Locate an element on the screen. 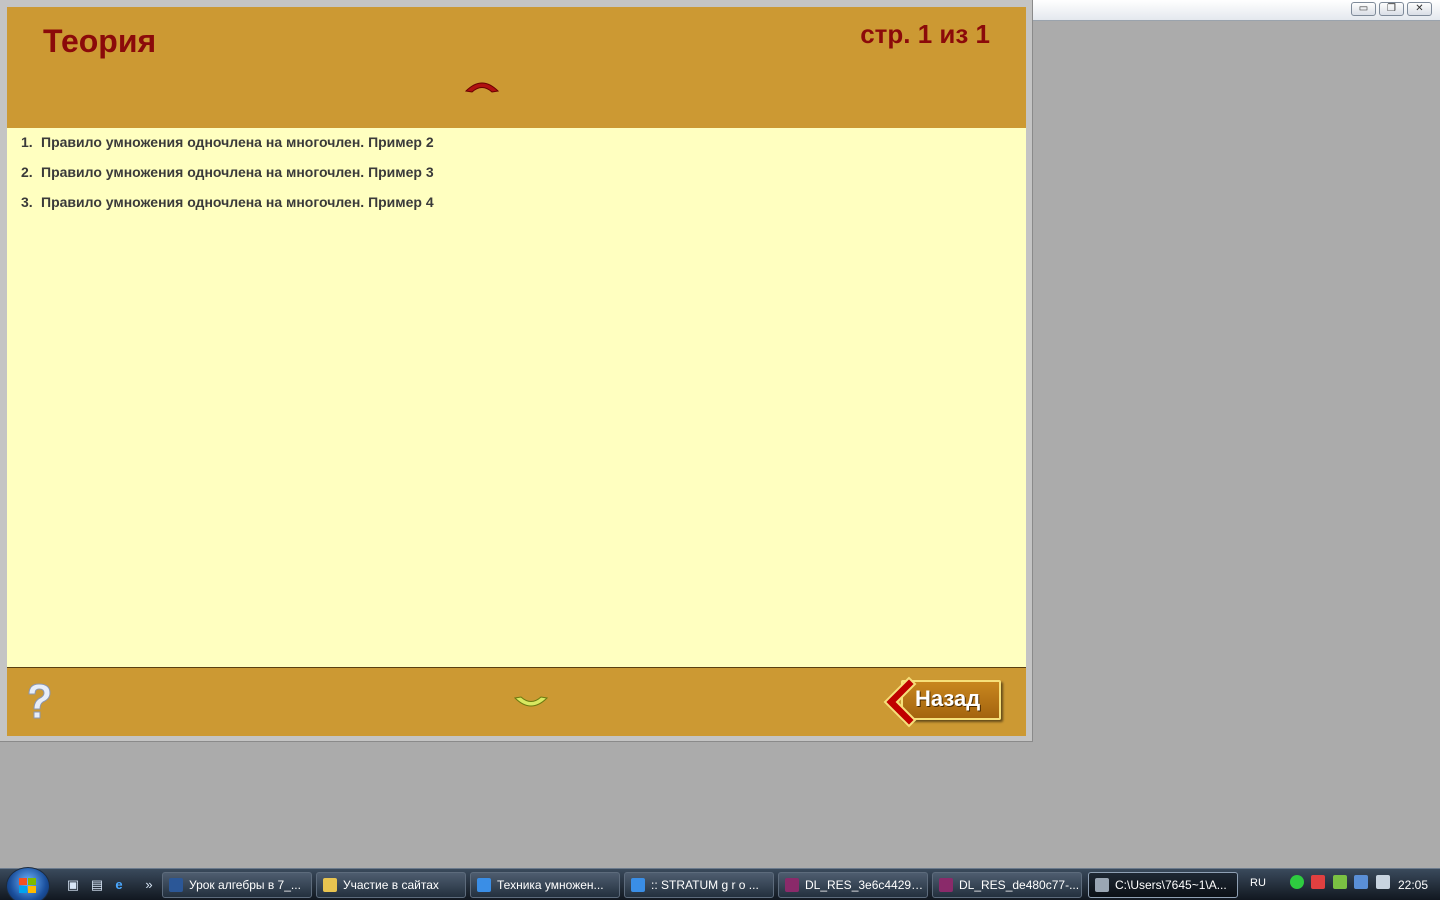 The height and width of the screenshot is (900, 1440). tray-volume-icon is located at coordinates (1382, 882).